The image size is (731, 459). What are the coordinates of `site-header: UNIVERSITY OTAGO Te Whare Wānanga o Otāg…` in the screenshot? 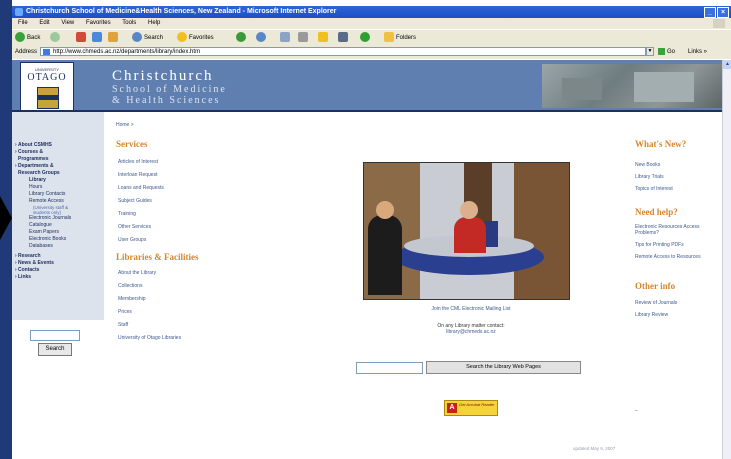 It's located at (367, 90).